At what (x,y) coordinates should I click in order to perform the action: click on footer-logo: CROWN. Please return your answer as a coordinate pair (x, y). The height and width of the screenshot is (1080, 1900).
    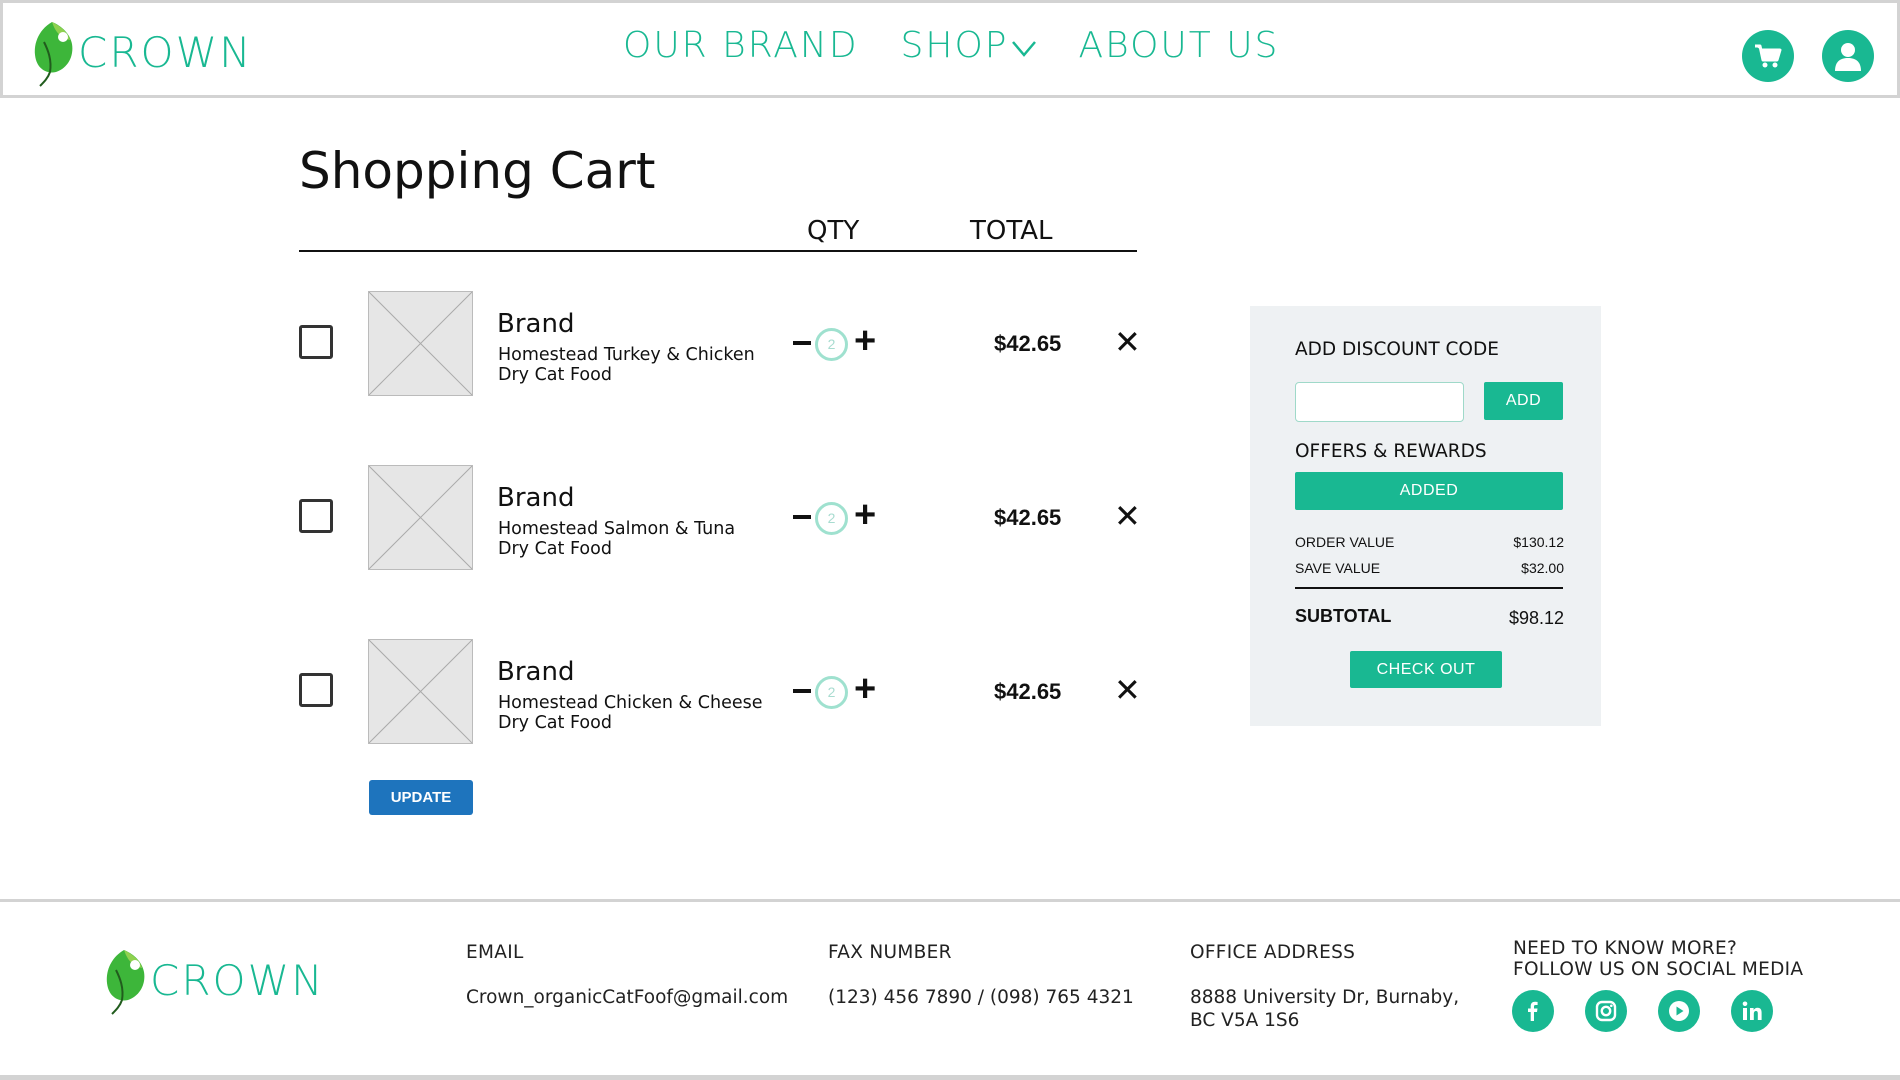
    Looking at the image, I should click on (213, 980).